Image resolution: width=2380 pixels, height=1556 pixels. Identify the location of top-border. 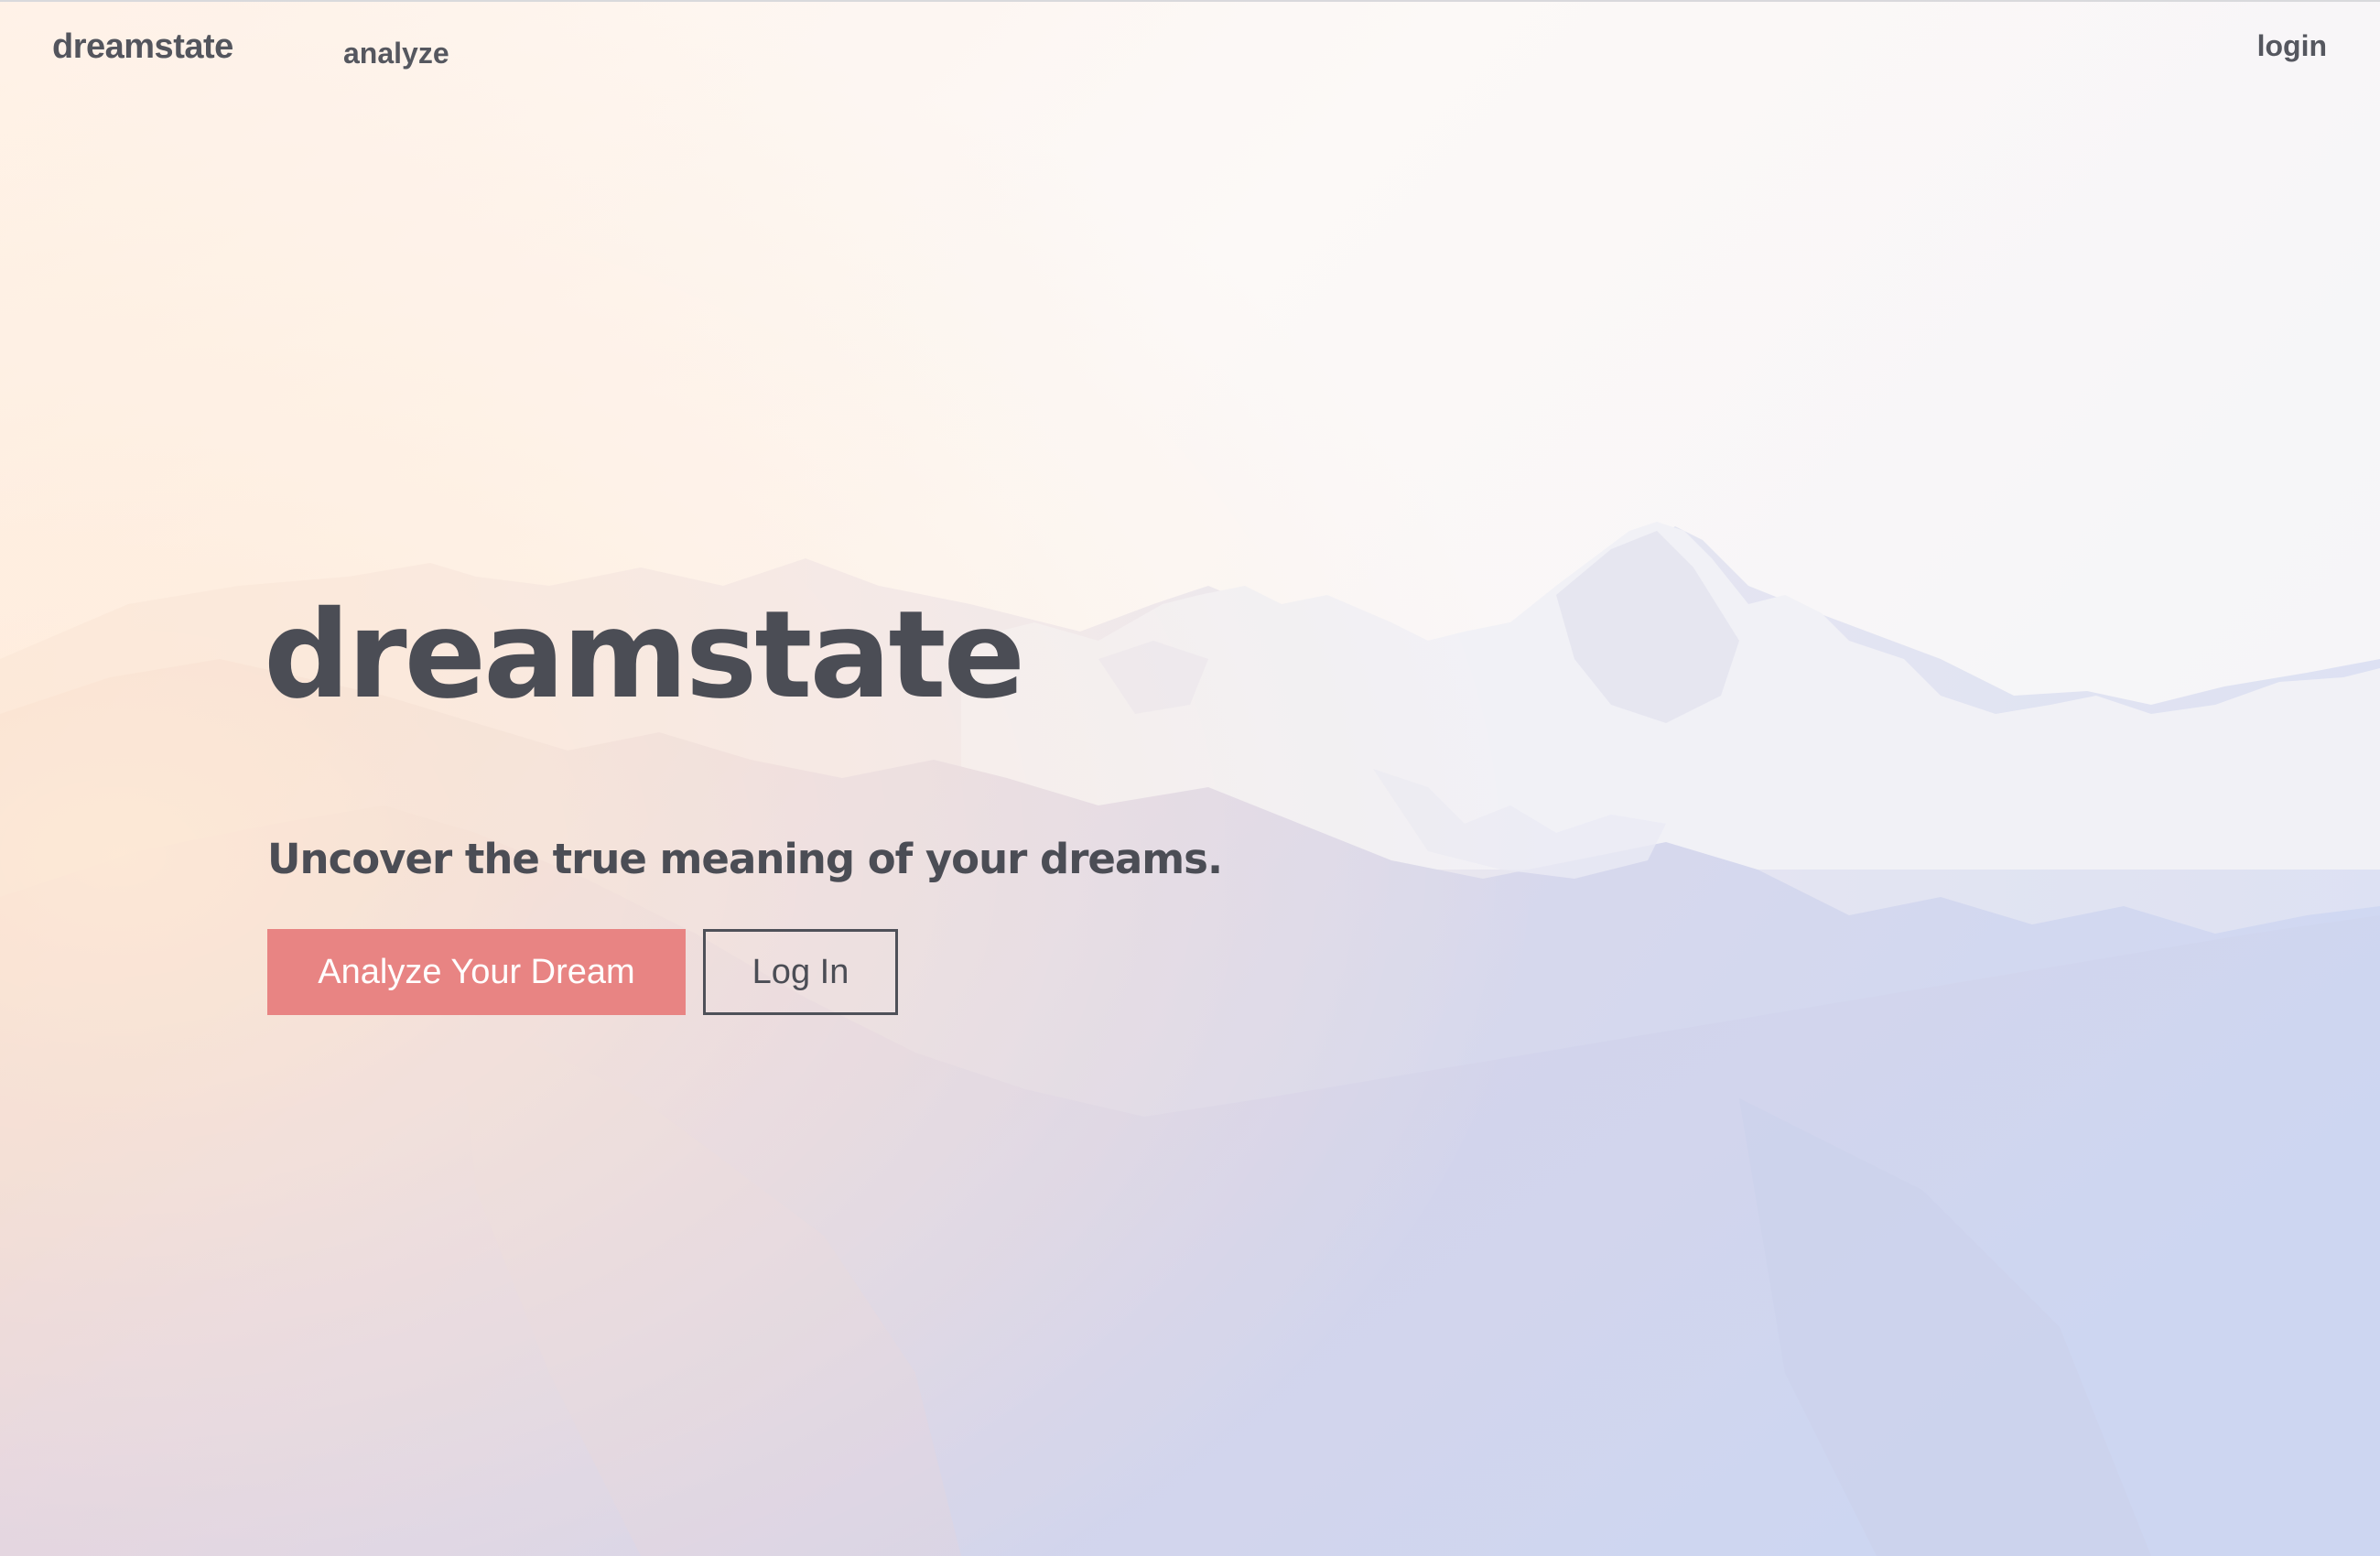
(1190, 1).